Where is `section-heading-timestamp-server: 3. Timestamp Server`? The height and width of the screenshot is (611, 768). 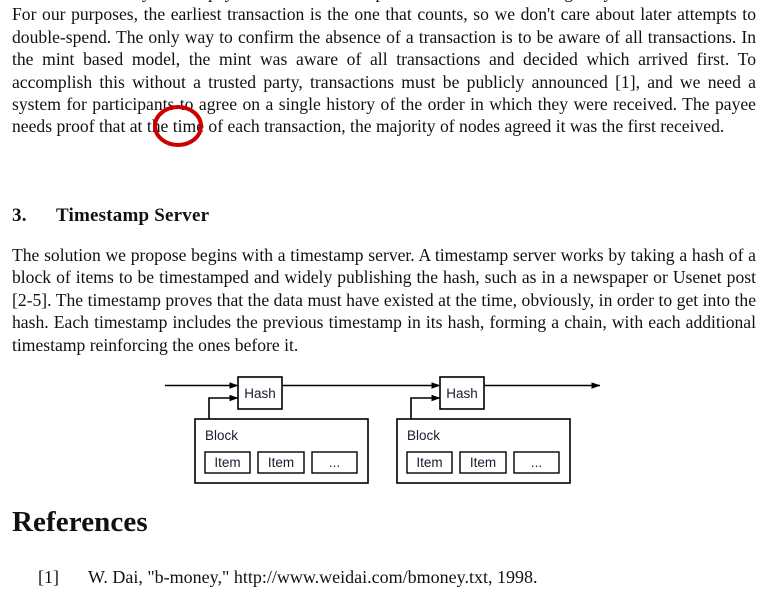
section-heading-timestamp-server: 3. Timestamp Server is located at coordinates (110, 216).